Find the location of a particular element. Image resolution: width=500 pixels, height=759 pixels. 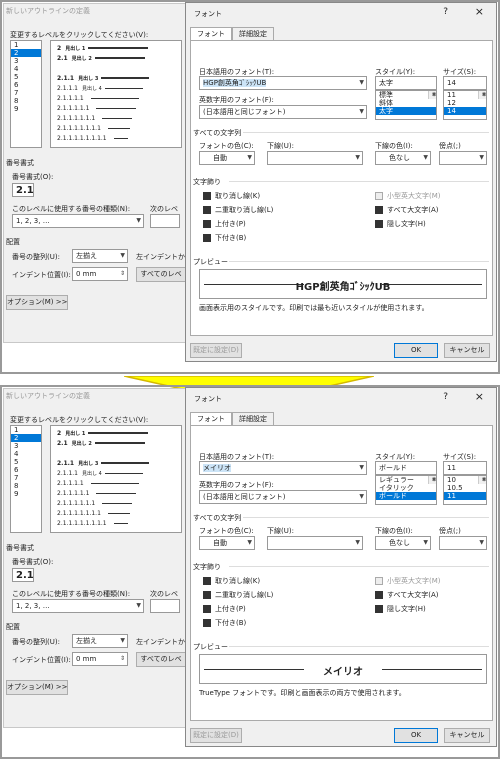

style-field: ボールド is located at coordinates (406, 468).